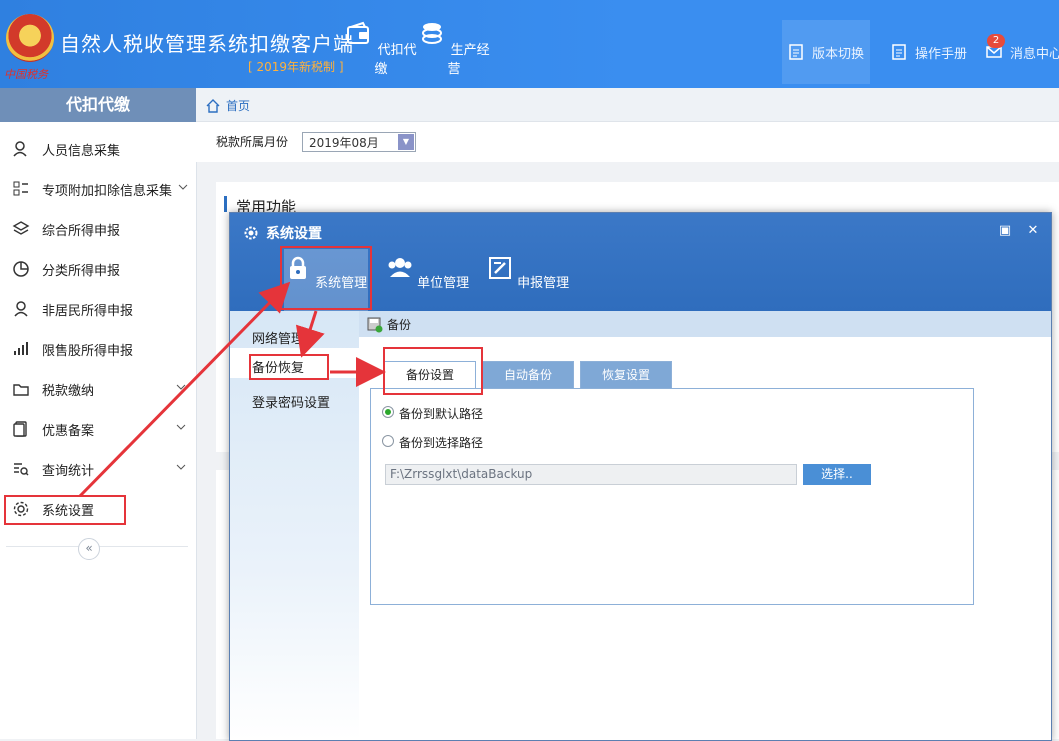 The height and width of the screenshot is (741, 1059). Describe the element at coordinates (252, 142) in the screenshot. I see `tax-month-label: 税款所属月份` at that location.